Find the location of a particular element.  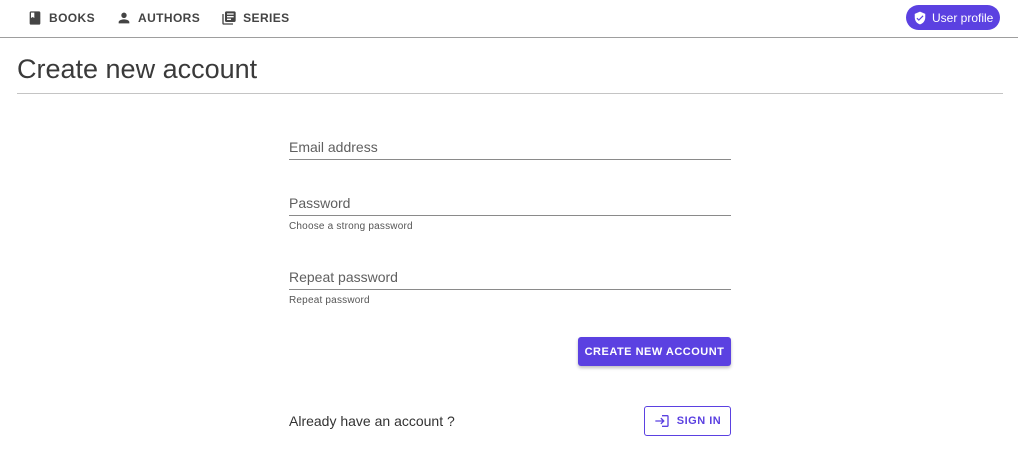

email-field-underline is located at coordinates (510, 148).